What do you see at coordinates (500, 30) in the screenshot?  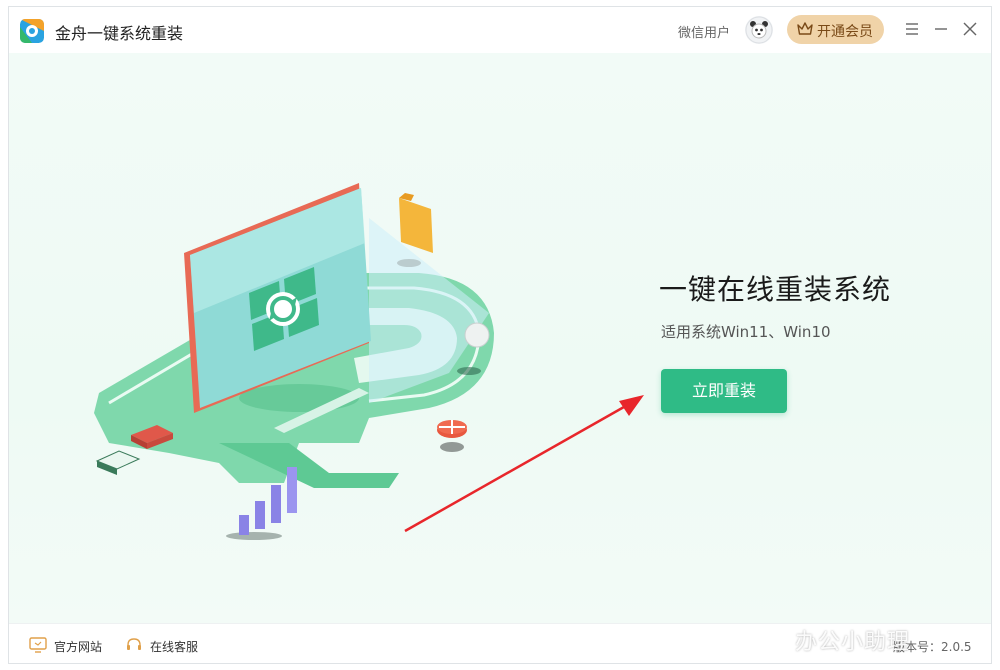 I see `title-bar: 金舟一键系统重装 微信用户 开通会员` at bounding box center [500, 30].